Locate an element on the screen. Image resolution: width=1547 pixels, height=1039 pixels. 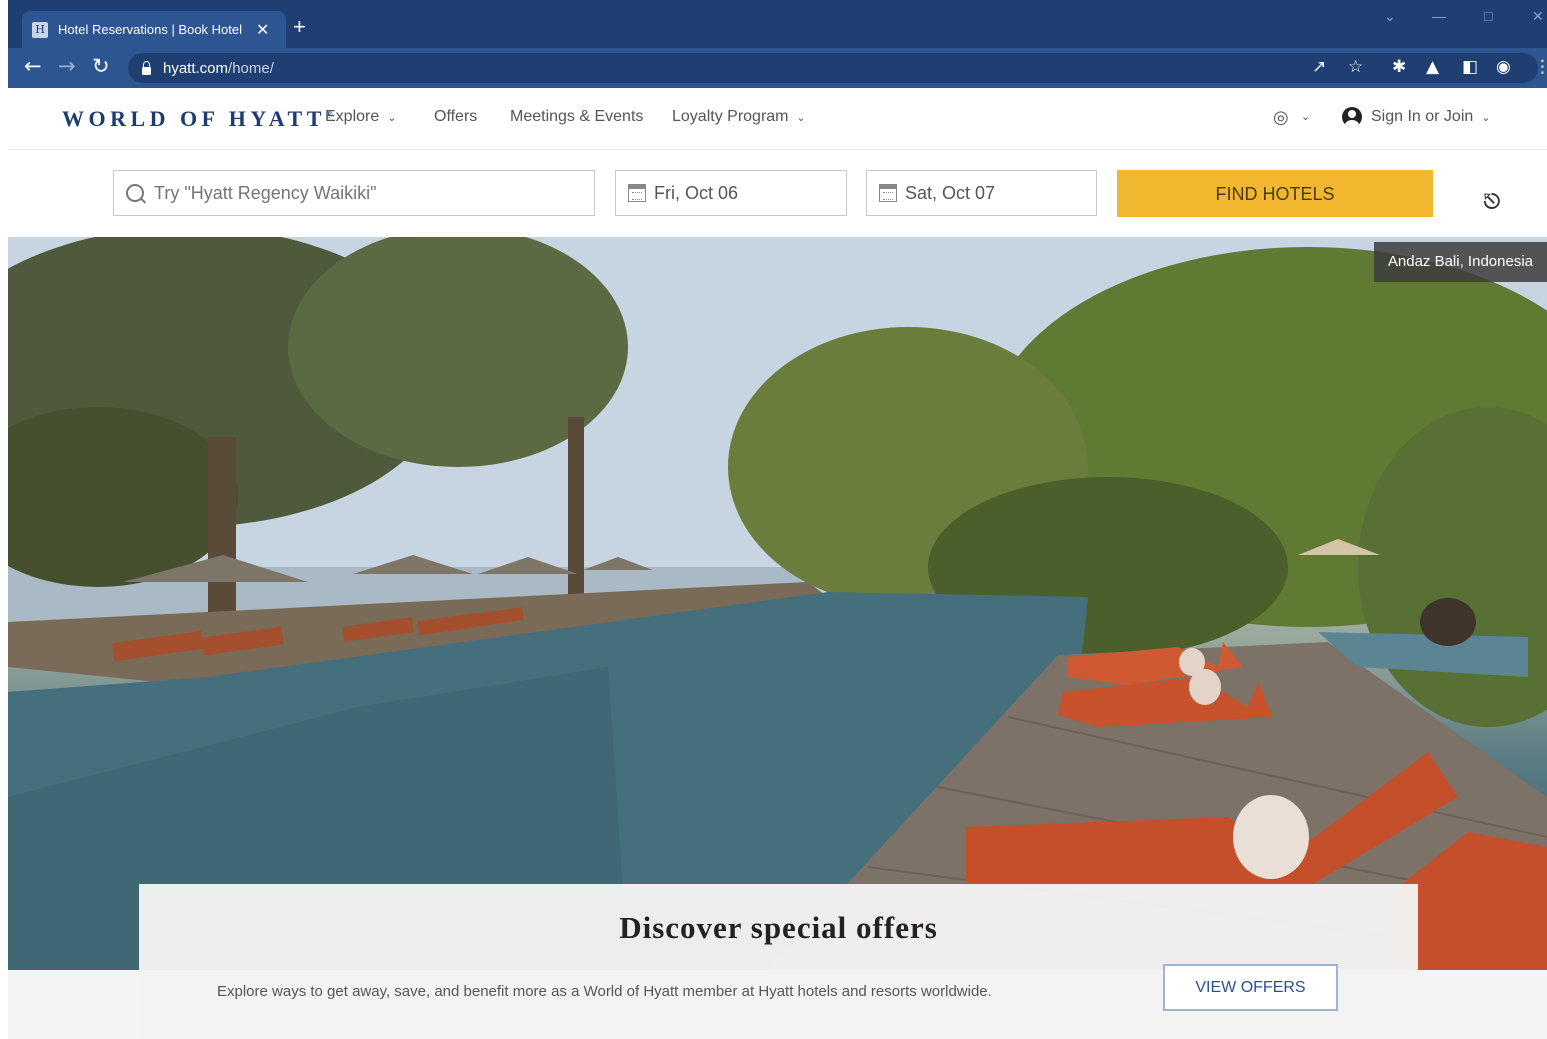
reload-icon: ↻ is located at coordinates (101, 66).